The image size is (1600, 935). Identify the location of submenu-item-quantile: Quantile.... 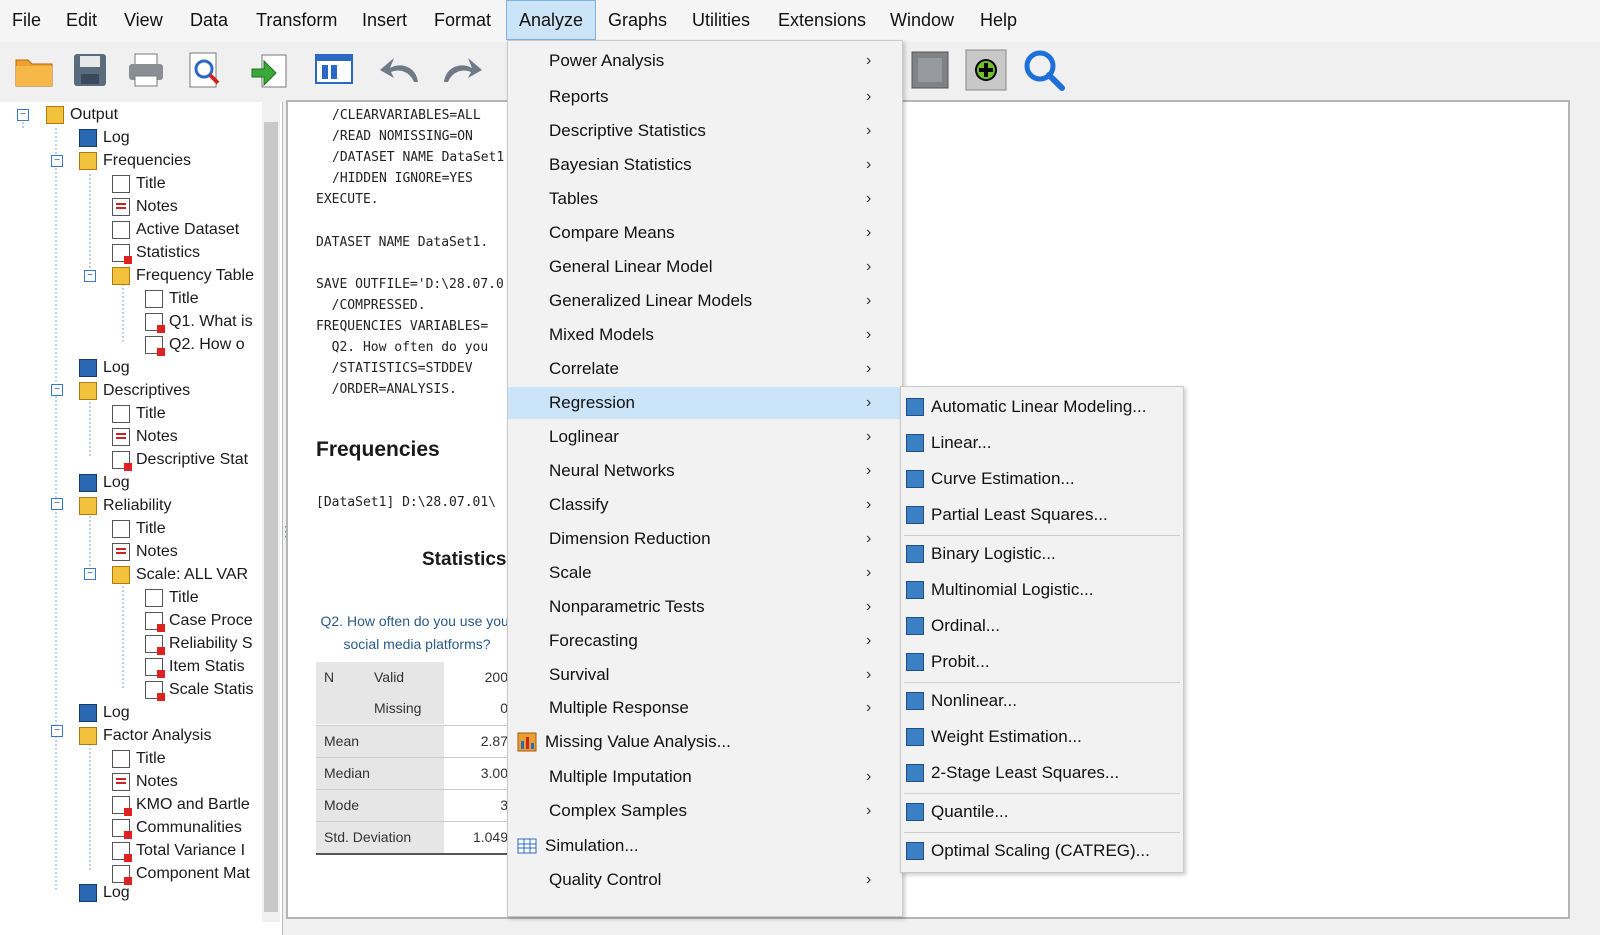
(1042, 812).